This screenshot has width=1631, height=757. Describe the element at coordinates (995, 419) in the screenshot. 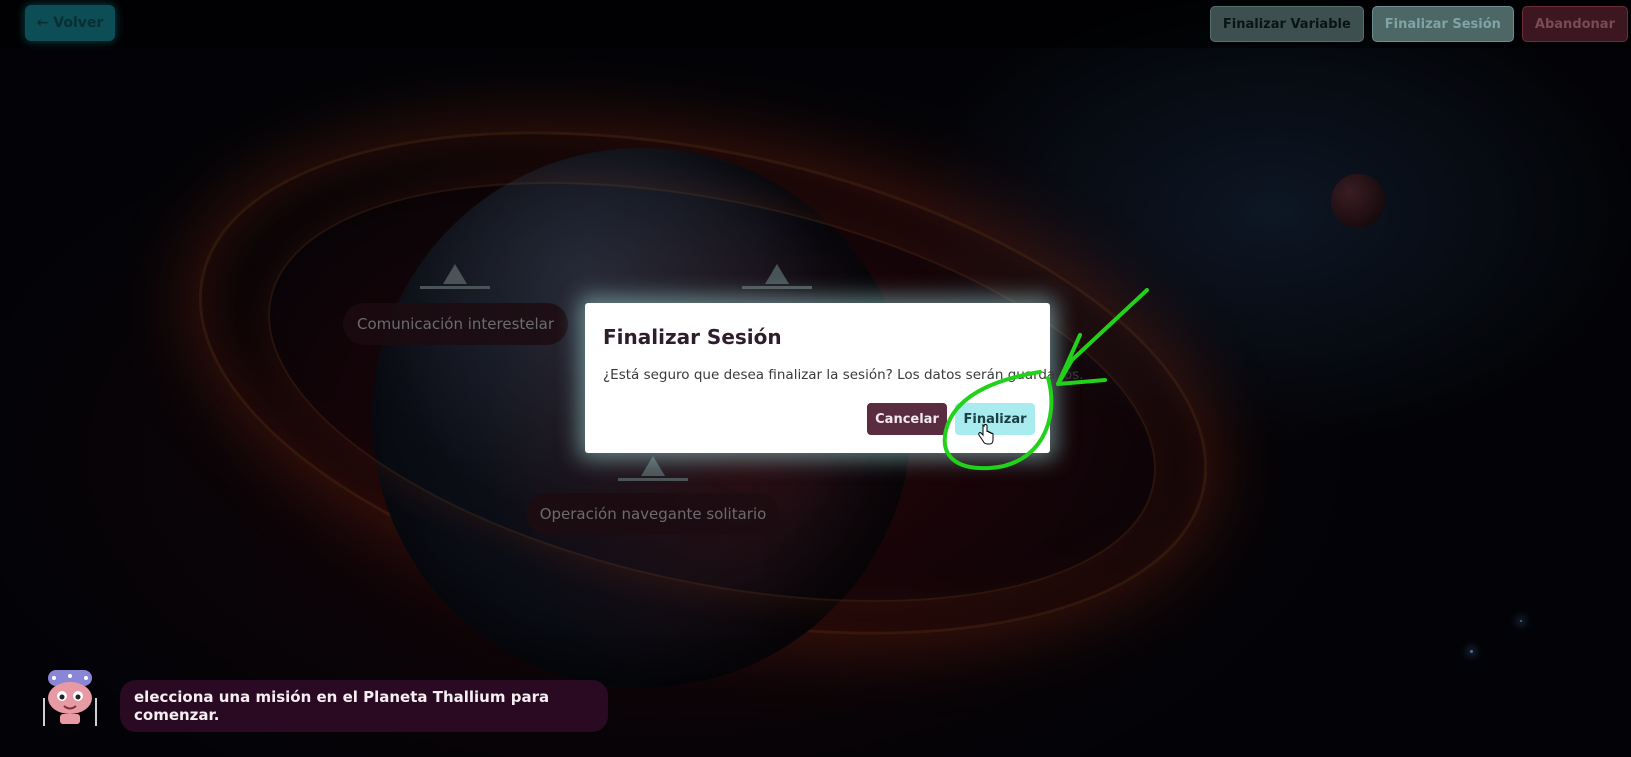

I see `confirm-finish-button: Finalizar` at that location.